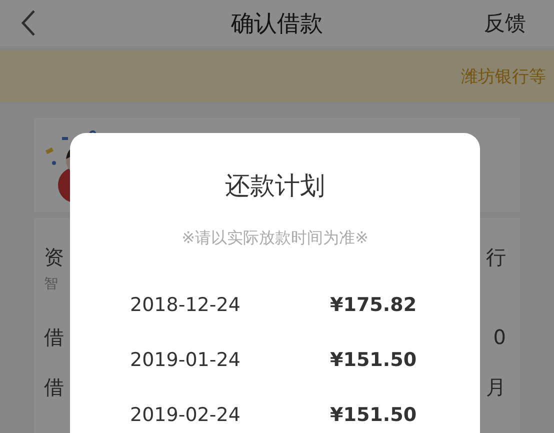 Image resolution: width=554 pixels, height=433 pixels. What do you see at coordinates (185, 305) in the screenshot?
I see `repayment-date: 2018-12-24` at bounding box center [185, 305].